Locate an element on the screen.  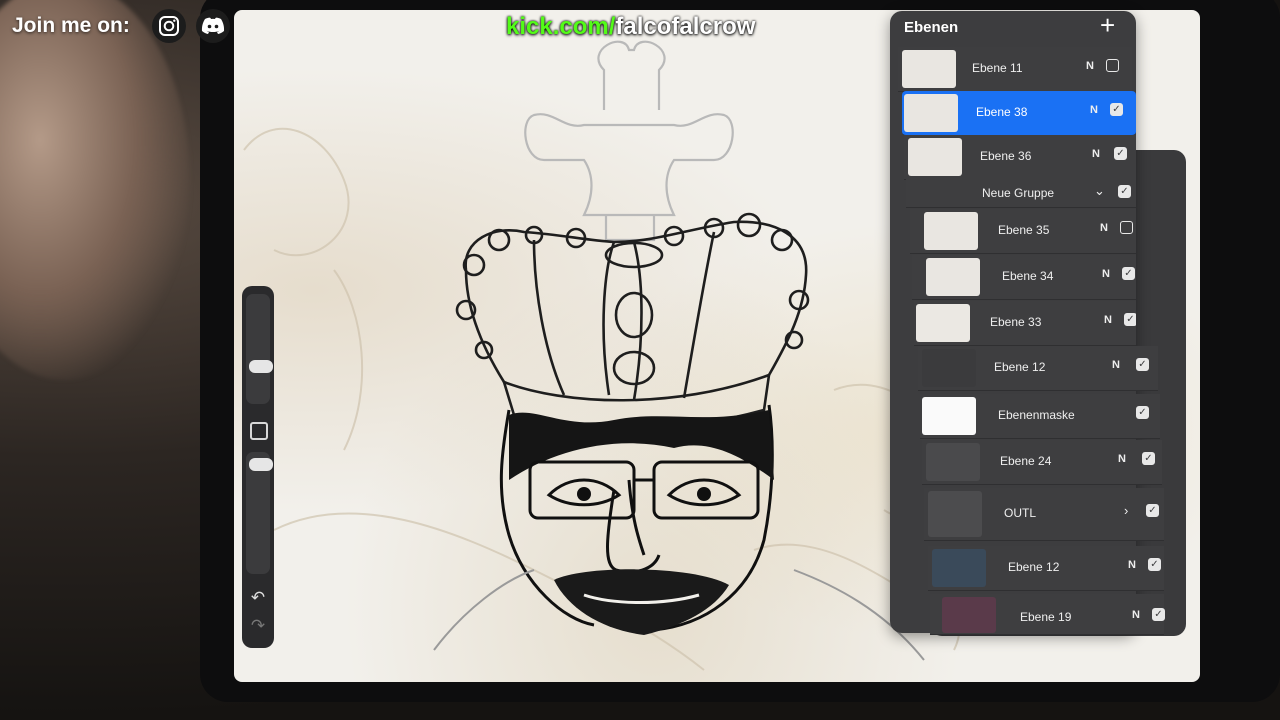
modify-button is located at coordinates (259, 431).